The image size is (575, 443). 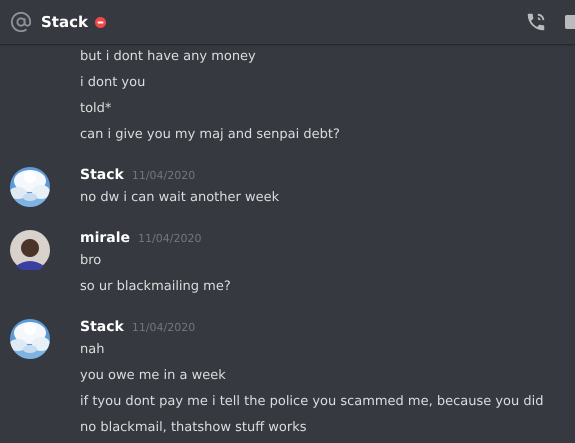 What do you see at coordinates (113, 83) in the screenshot?
I see `message-text: i dont you` at bounding box center [113, 83].